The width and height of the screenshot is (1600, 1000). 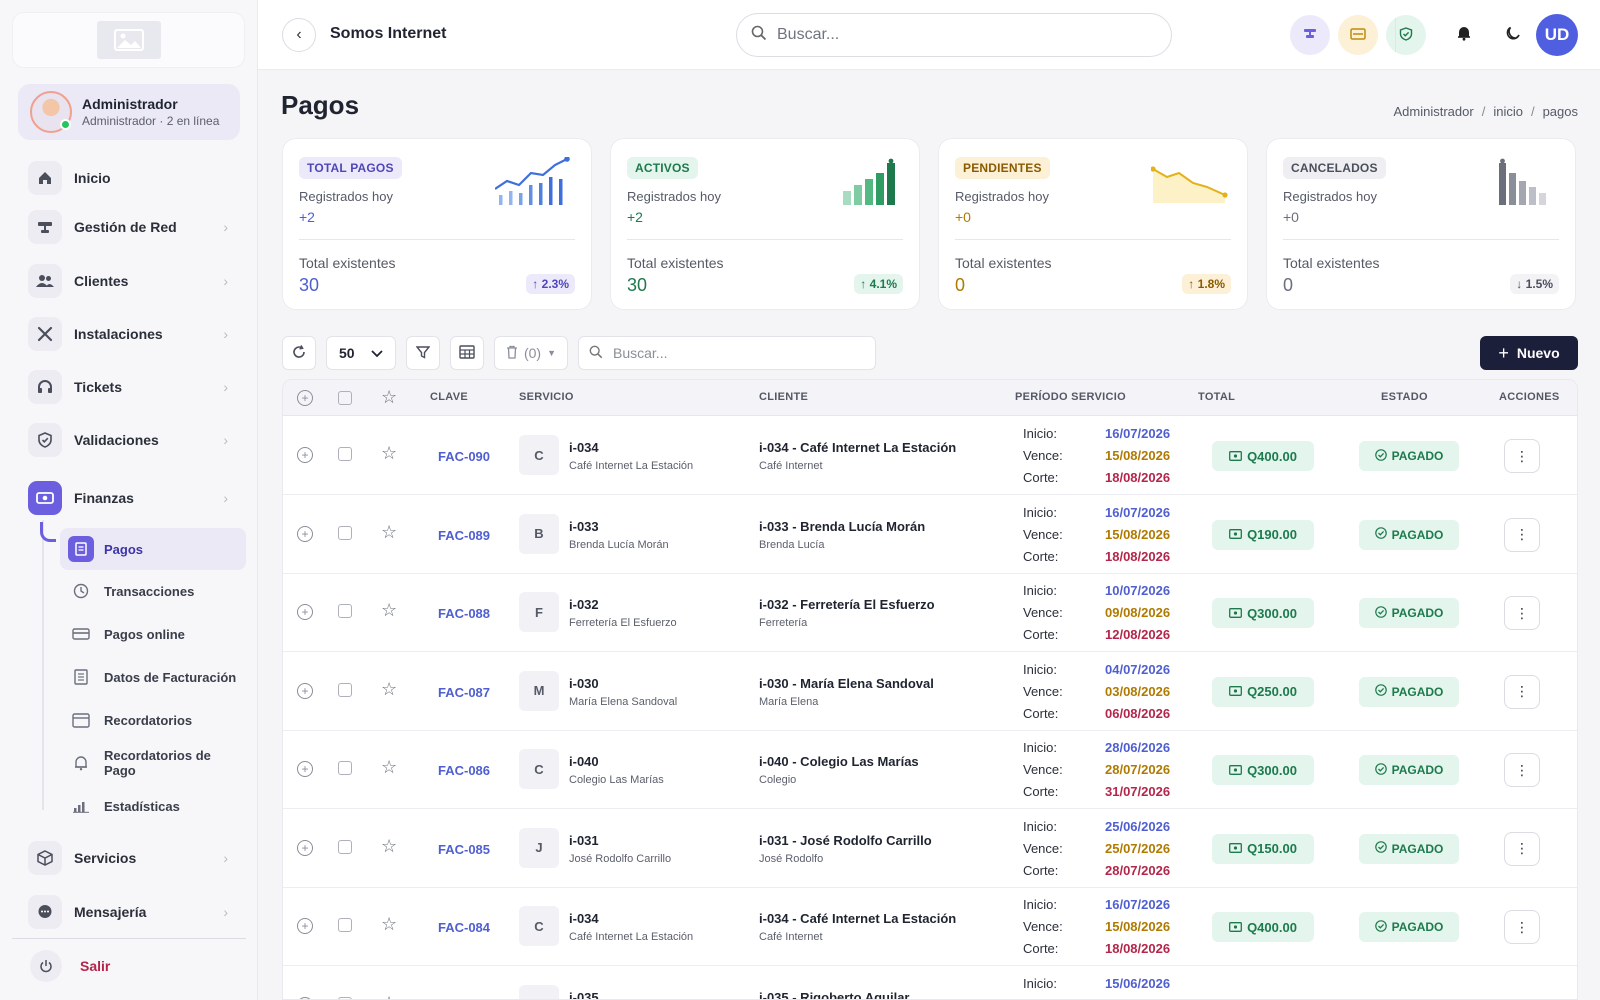 I want to click on invoice-key-link: FAC-090, so click(x=464, y=456).